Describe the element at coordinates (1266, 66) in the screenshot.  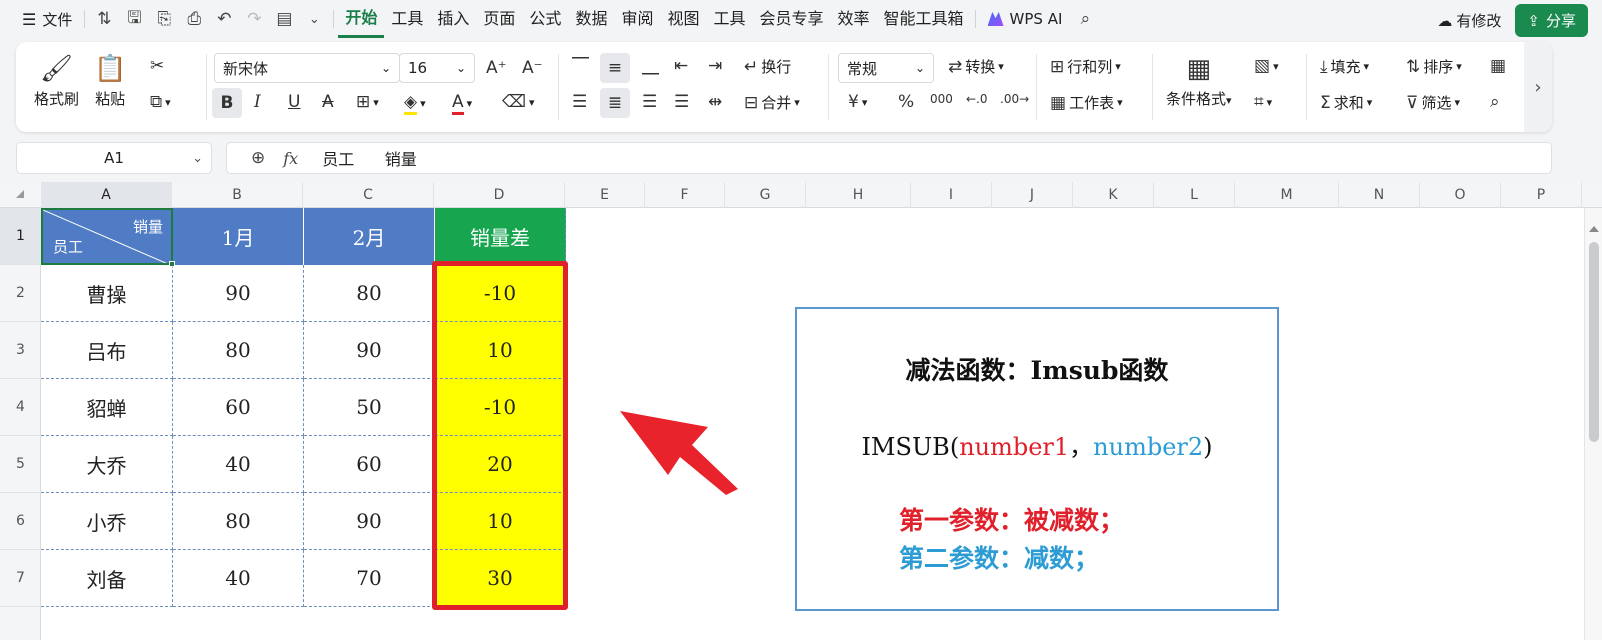
I see `cell-style-button: ▧ ▾` at that location.